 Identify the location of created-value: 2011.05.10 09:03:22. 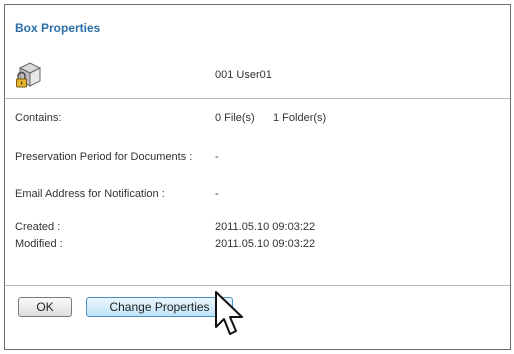
(265, 227).